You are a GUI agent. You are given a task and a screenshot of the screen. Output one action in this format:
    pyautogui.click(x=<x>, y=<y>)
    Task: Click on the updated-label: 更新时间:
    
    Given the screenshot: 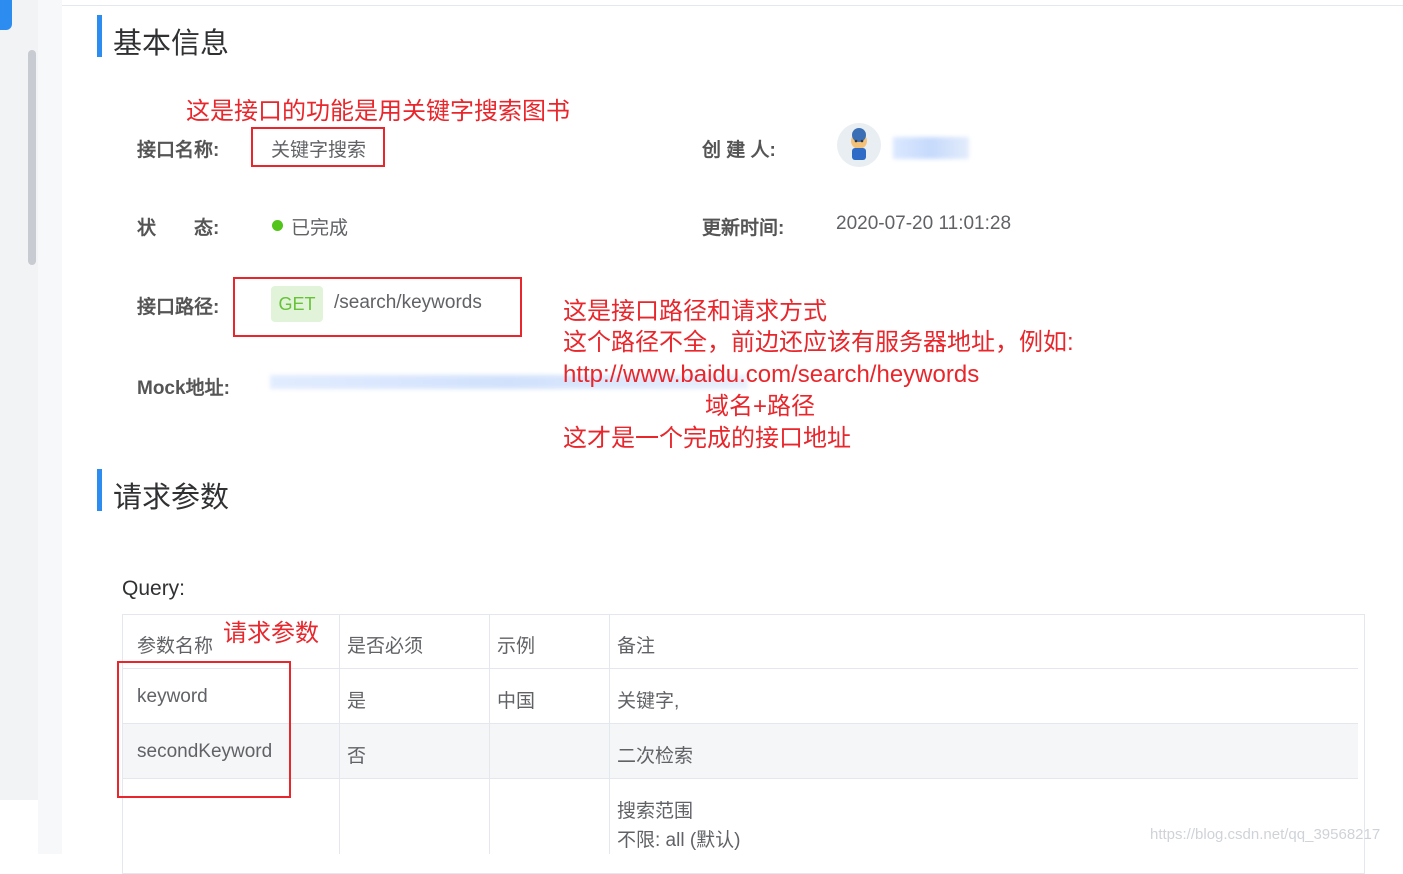 What is the action you would take?
    pyautogui.click(x=743, y=228)
    